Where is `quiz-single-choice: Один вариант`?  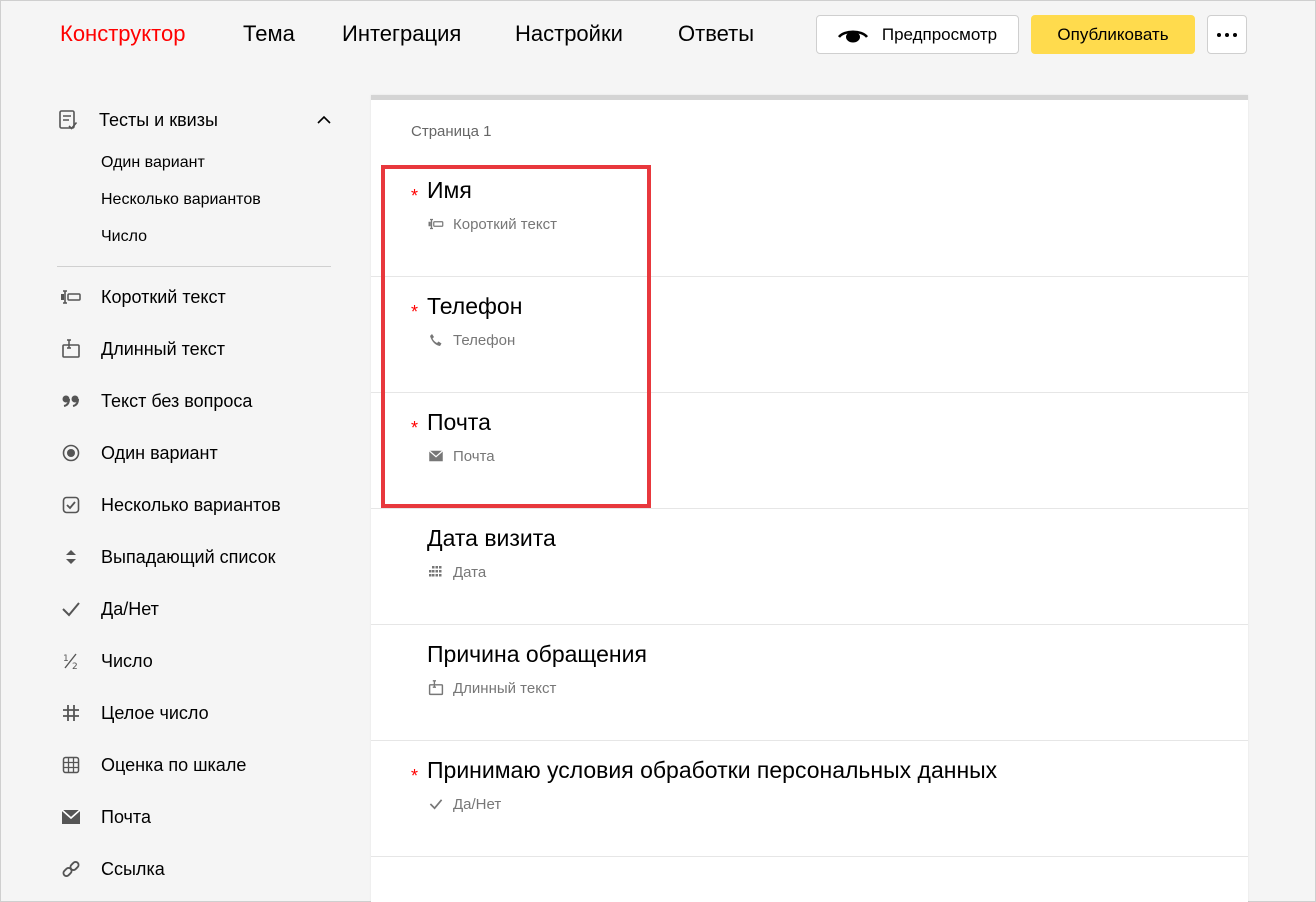
quiz-single-choice: Один вариант is located at coordinates (153, 163).